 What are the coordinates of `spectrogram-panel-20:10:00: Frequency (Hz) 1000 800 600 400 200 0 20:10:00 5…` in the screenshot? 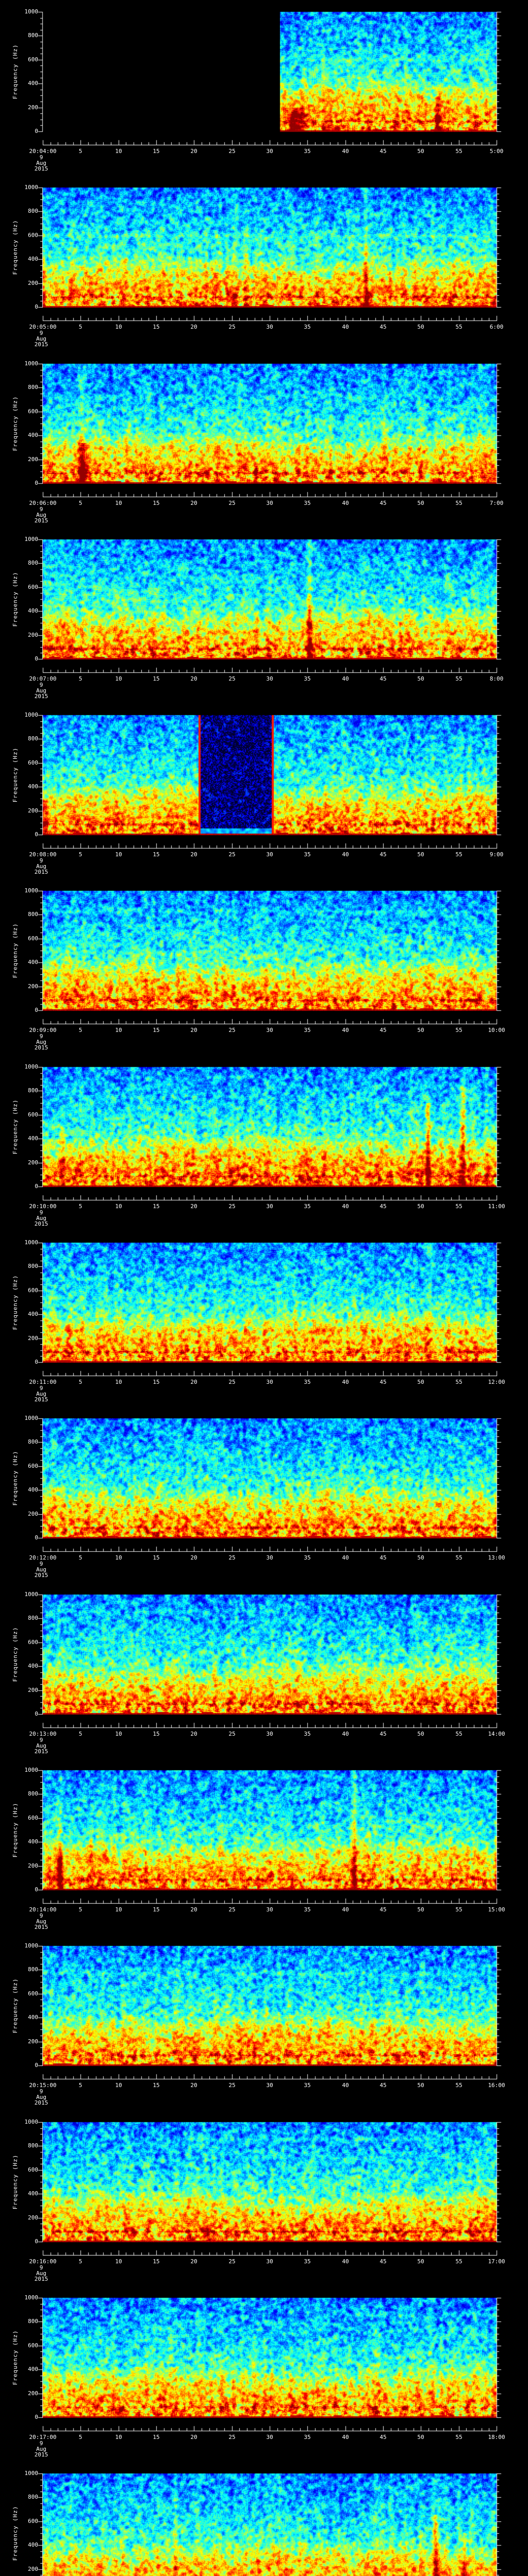 It's located at (264, 1143).